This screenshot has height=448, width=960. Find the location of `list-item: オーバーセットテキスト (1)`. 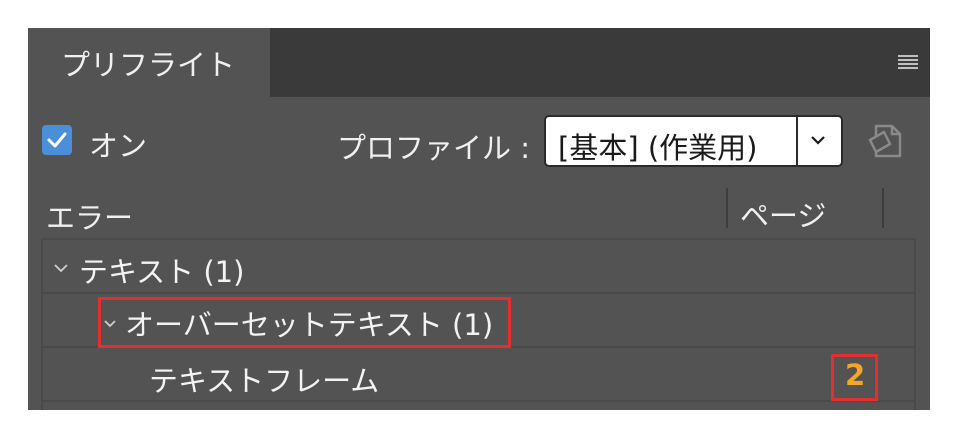

list-item: オーバーセットテキスト (1) is located at coordinates (478, 321).